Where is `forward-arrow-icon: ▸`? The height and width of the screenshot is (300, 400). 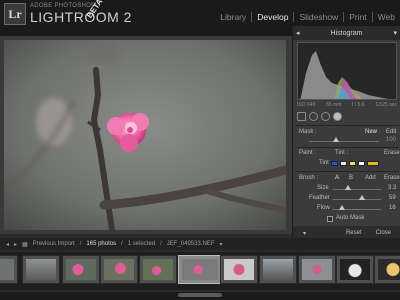 forward-arrow-icon: ▸ is located at coordinates (15, 244).